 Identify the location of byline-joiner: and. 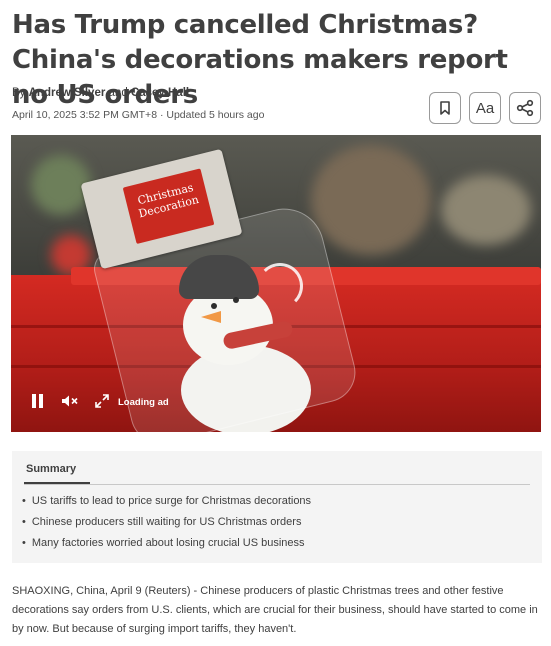
(118, 93).